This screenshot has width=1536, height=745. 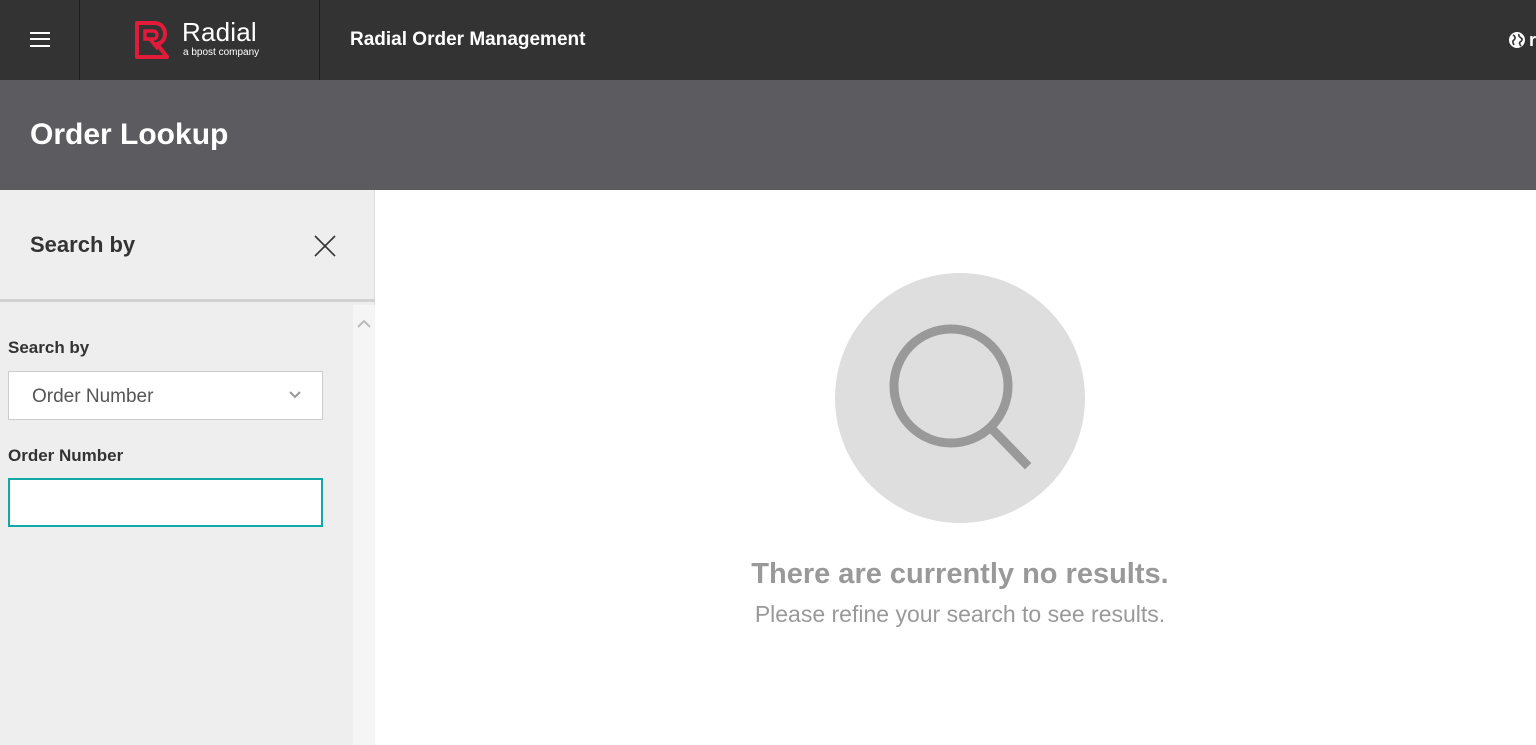 What do you see at coordinates (49, 347) in the screenshot?
I see `search-by-label: Search by` at bounding box center [49, 347].